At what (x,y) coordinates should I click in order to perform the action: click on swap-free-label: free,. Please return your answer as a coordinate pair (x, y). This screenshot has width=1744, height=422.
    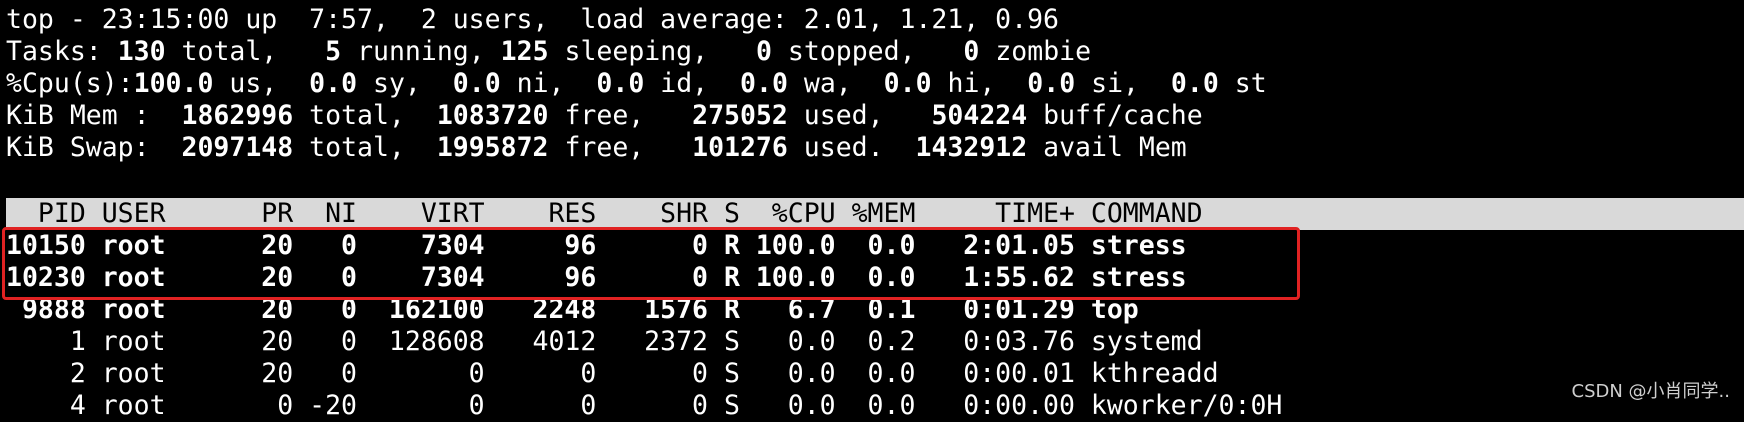
    Looking at the image, I should click on (596, 147).